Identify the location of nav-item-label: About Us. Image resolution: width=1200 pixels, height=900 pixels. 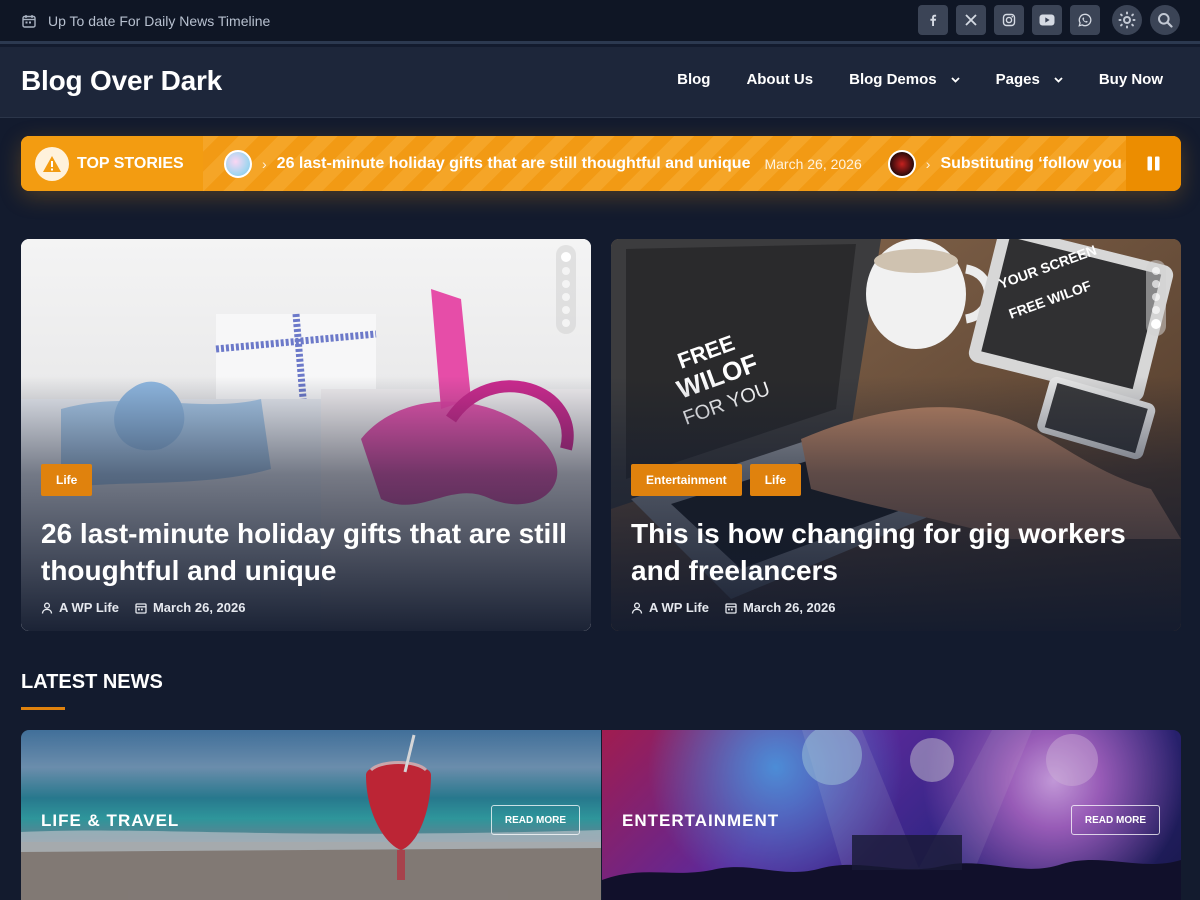
(780, 79).